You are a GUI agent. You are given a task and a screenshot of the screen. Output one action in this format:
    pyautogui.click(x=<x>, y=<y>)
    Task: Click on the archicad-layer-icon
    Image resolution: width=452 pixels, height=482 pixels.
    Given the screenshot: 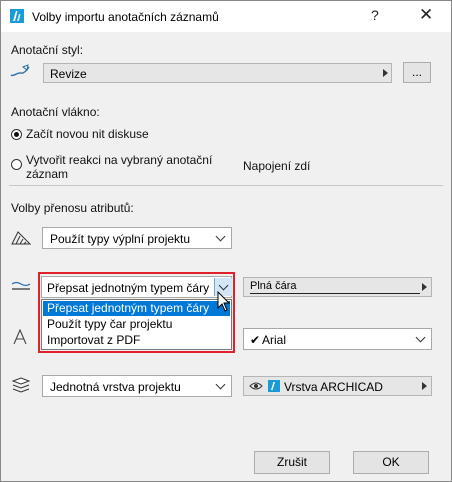 What is the action you would take?
    pyautogui.click(x=274, y=386)
    